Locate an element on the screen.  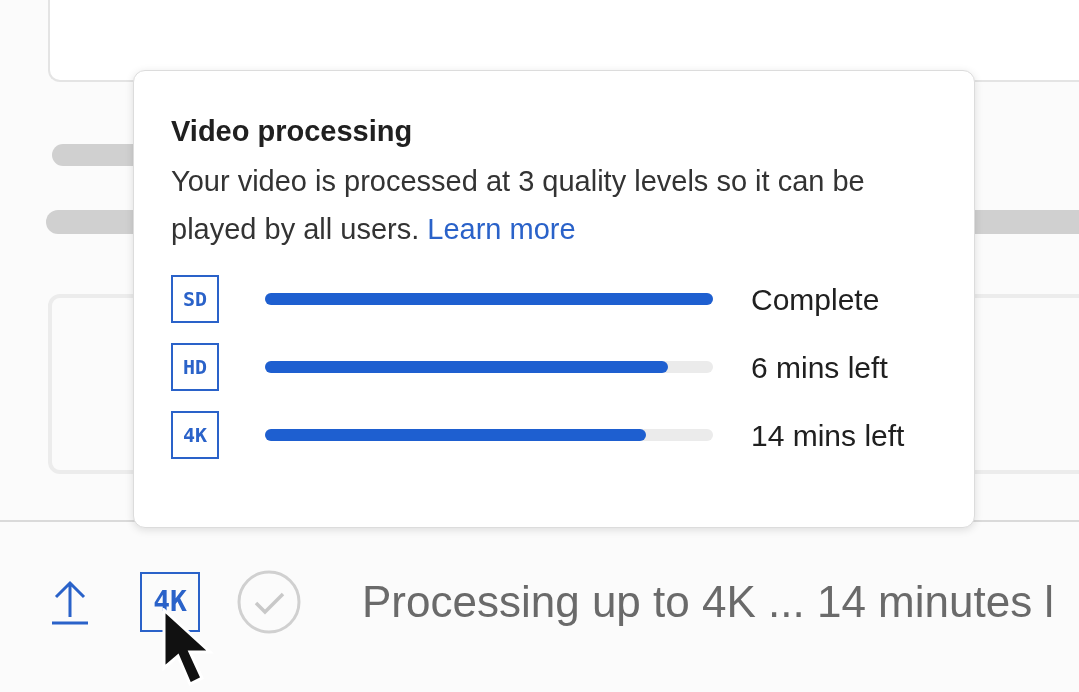
status-text: Processing up to 4K ... 14 minutes l is located at coordinates (708, 602).